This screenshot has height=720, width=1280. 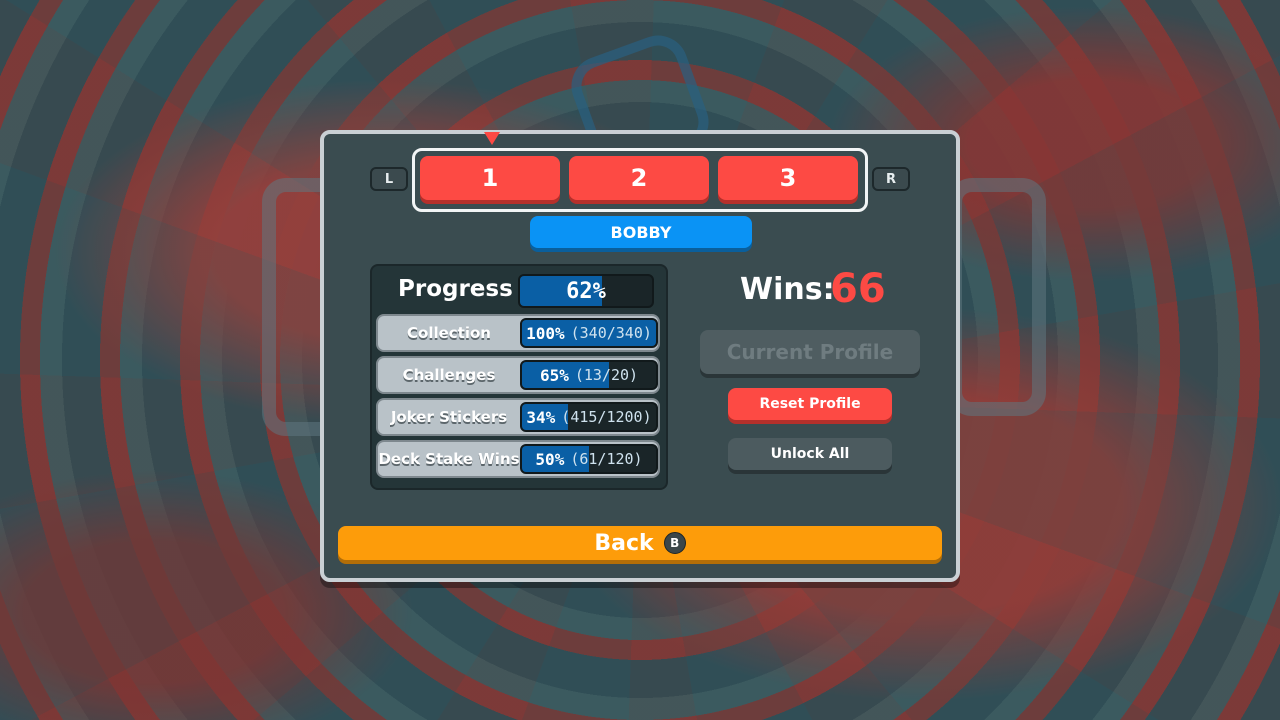 I want to click on progress-row-bar: 34% (415/1200), so click(x=589, y=417).